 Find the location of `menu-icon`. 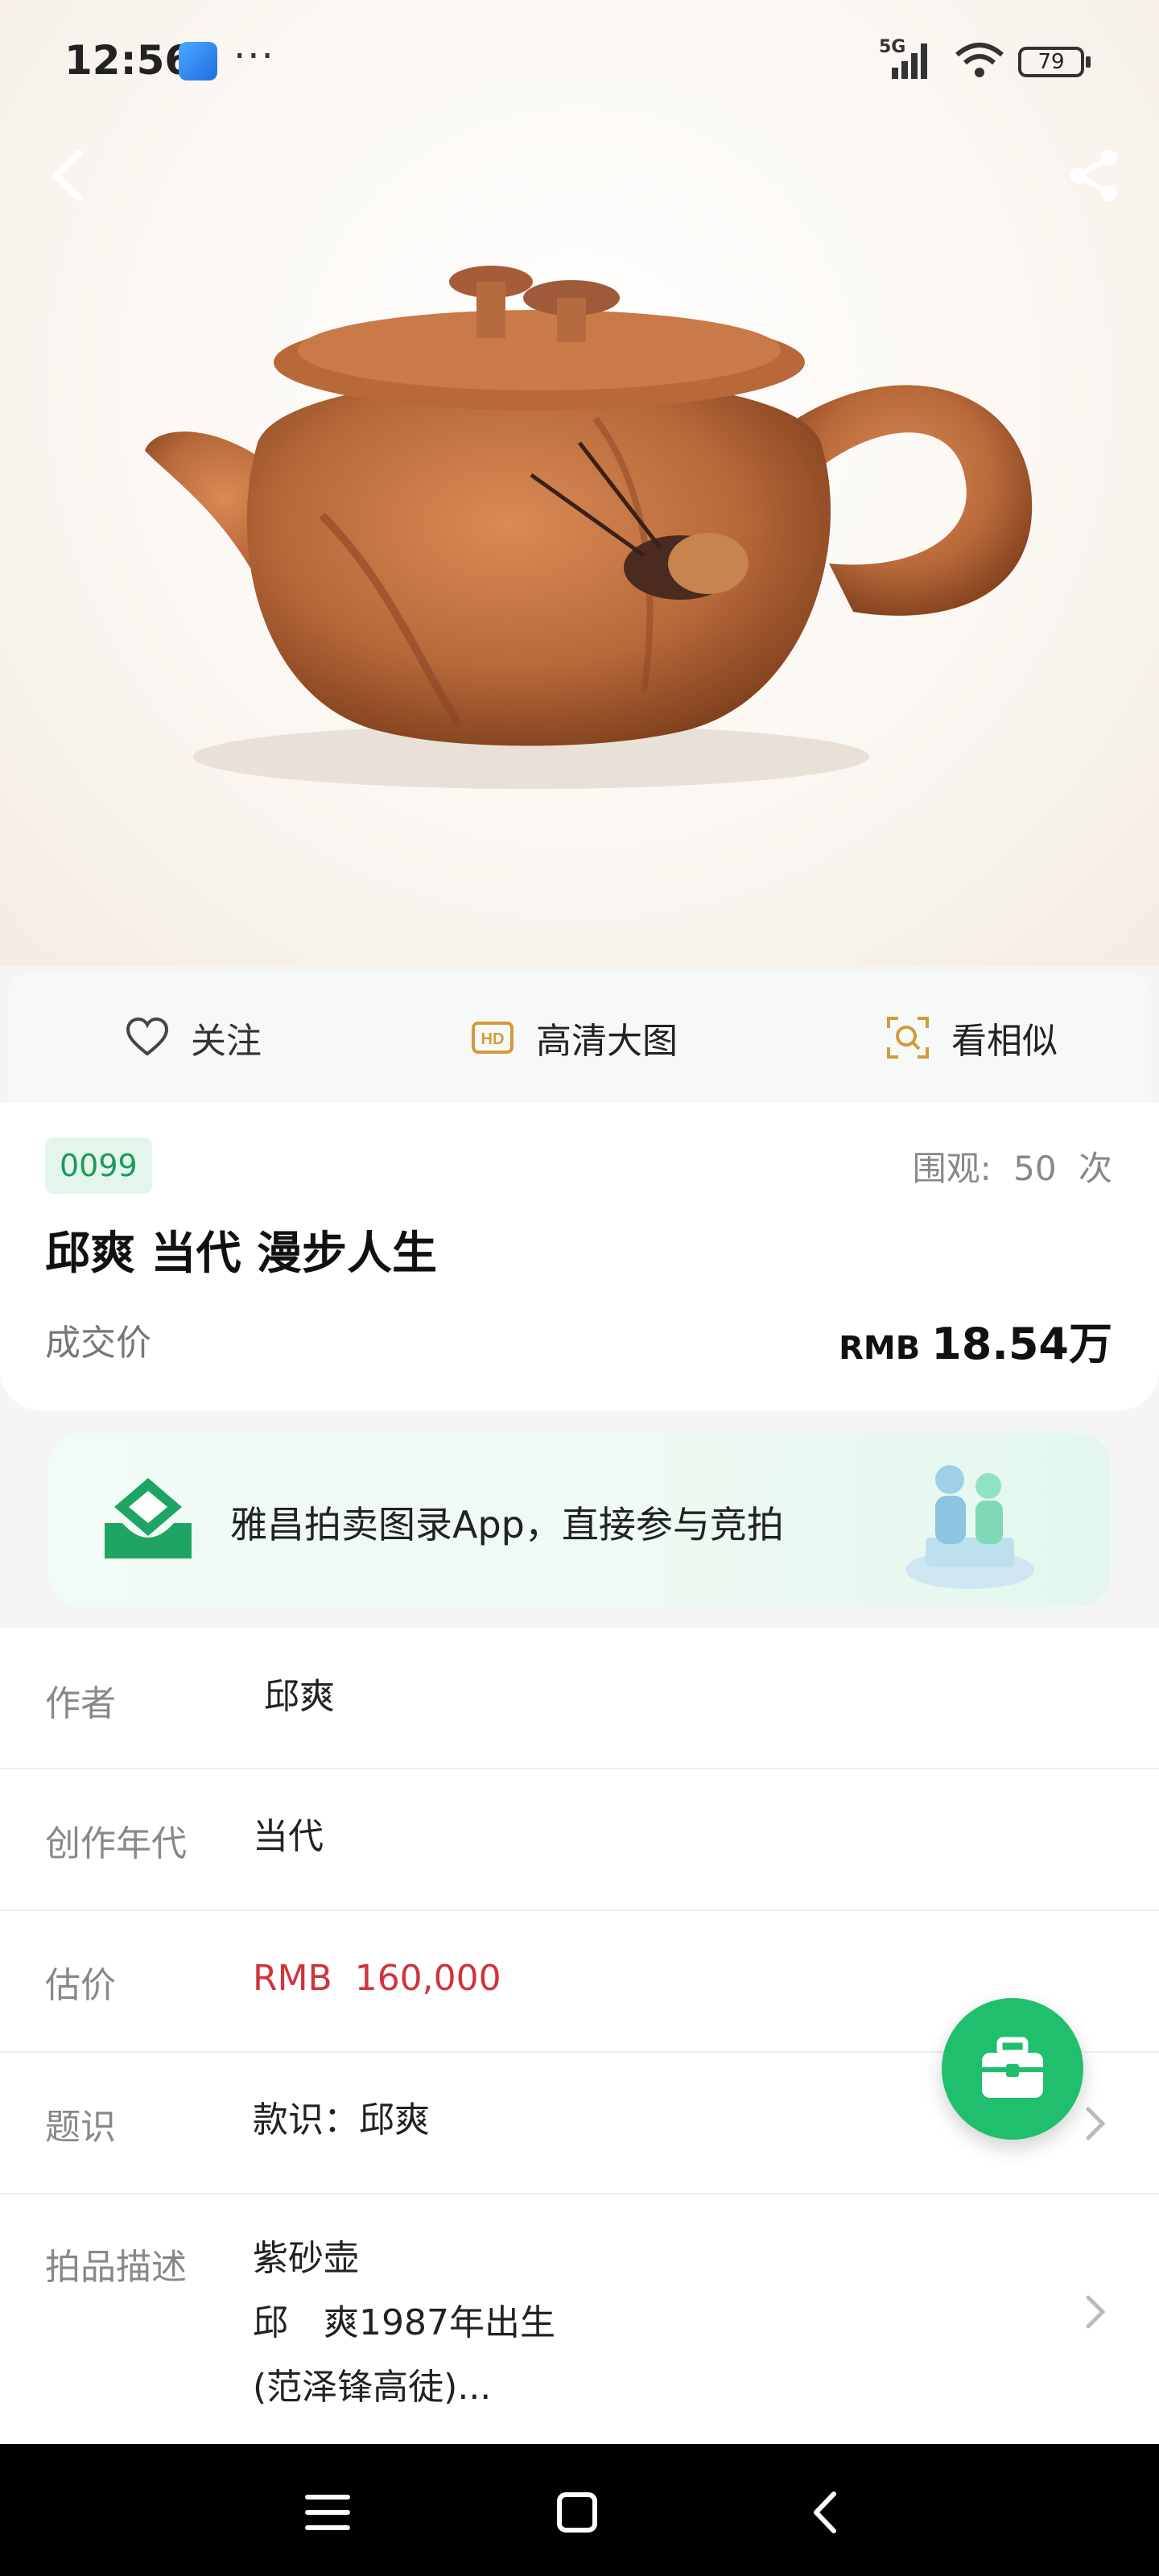

menu-icon is located at coordinates (327, 2512).